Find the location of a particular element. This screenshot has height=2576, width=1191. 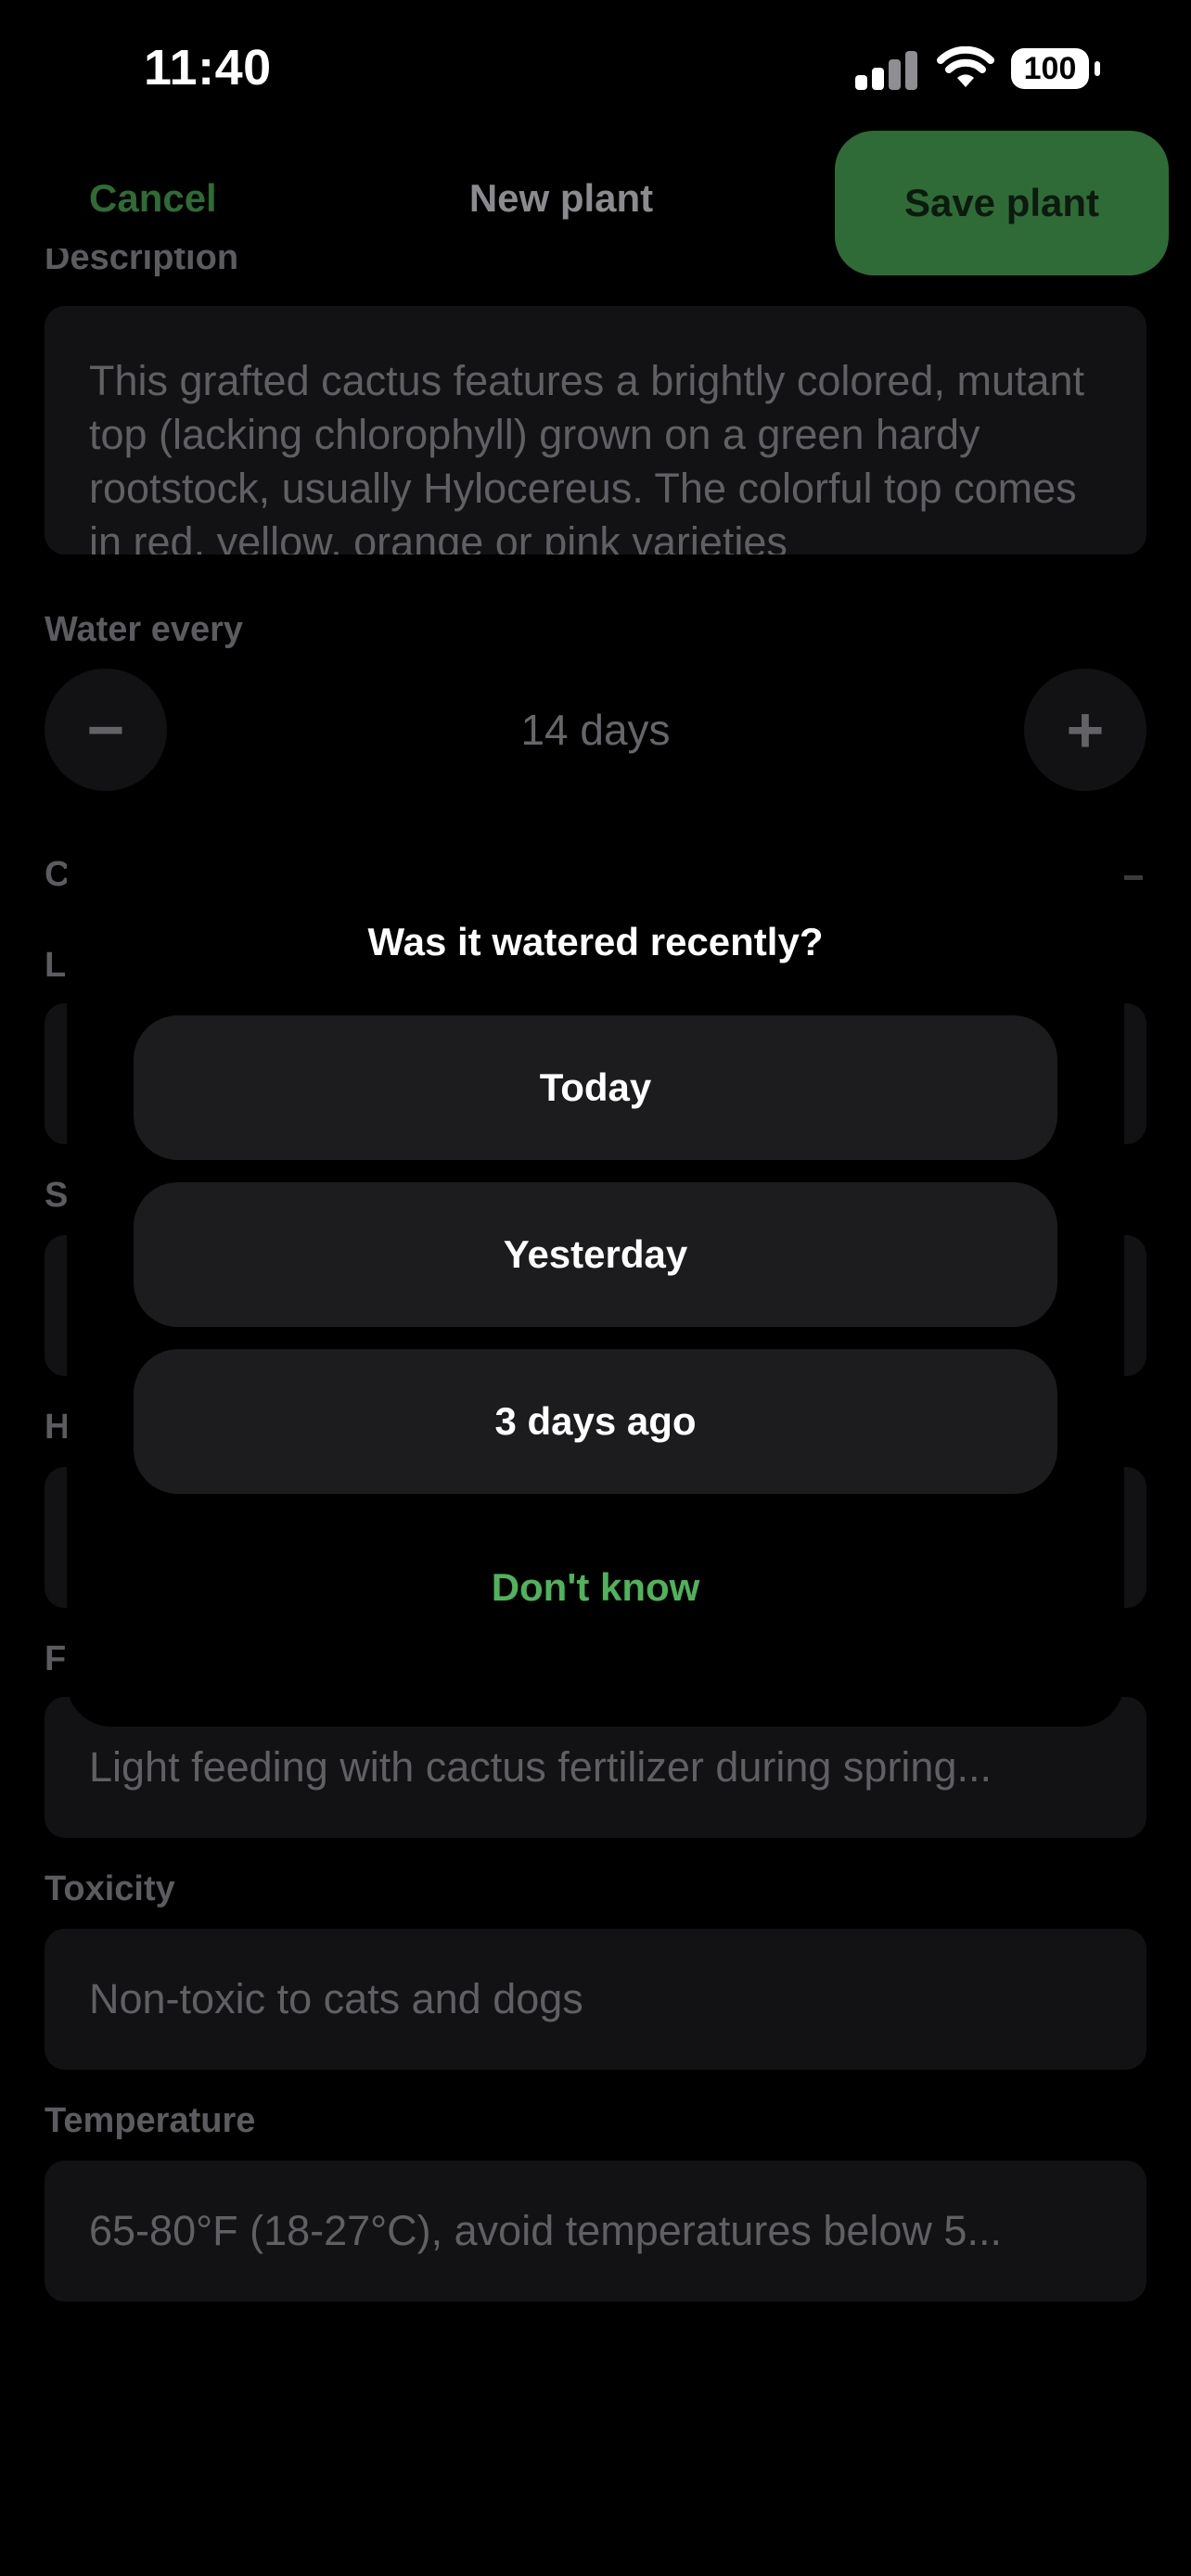

battery-icon: 100 is located at coordinates (1055, 68).